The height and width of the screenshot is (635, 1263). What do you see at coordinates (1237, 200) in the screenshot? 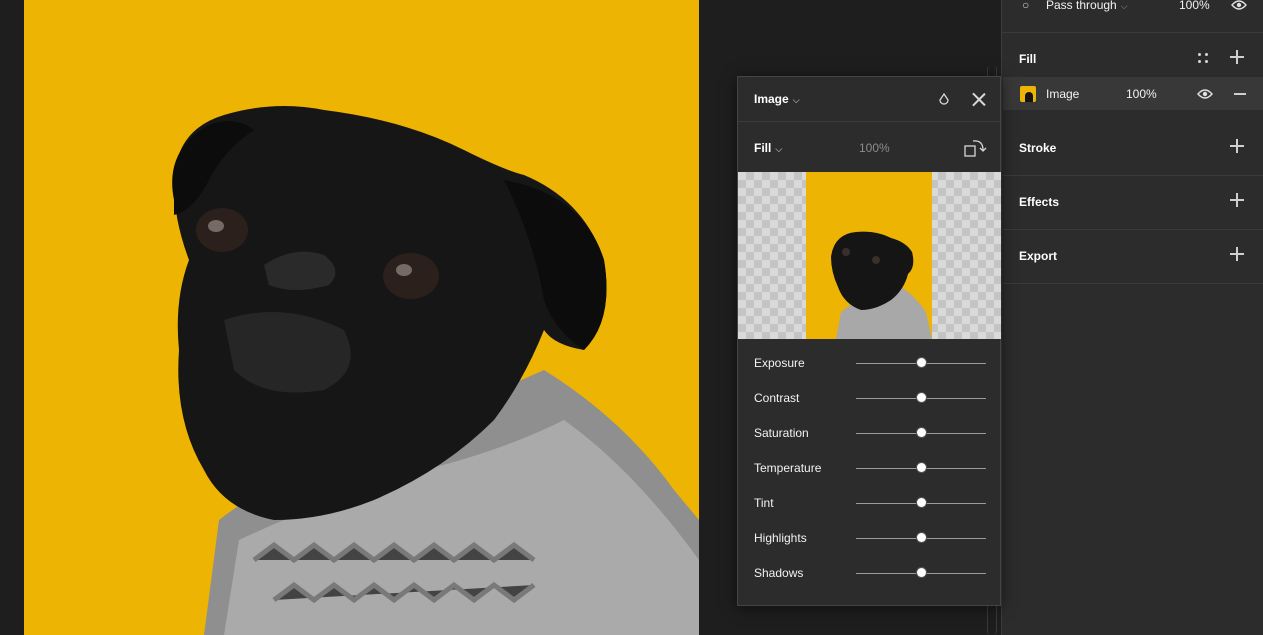
I see `add-effect-button` at bounding box center [1237, 200].